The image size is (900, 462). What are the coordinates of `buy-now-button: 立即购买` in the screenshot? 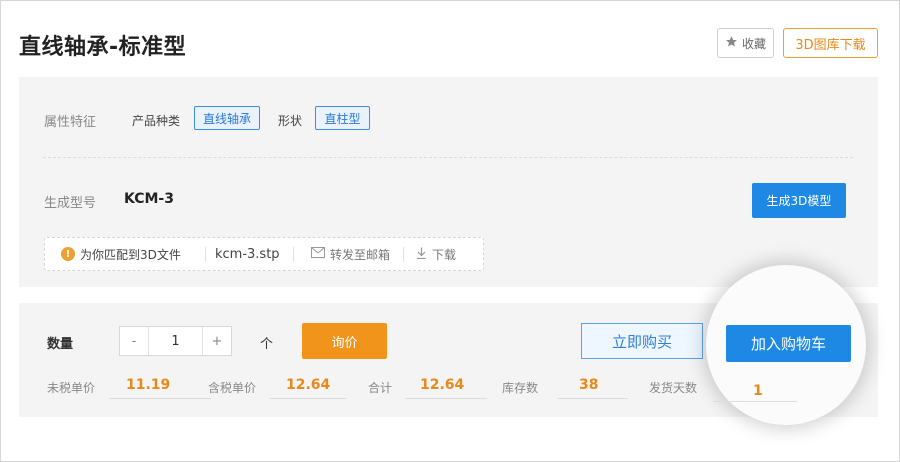 It's located at (642, 341).